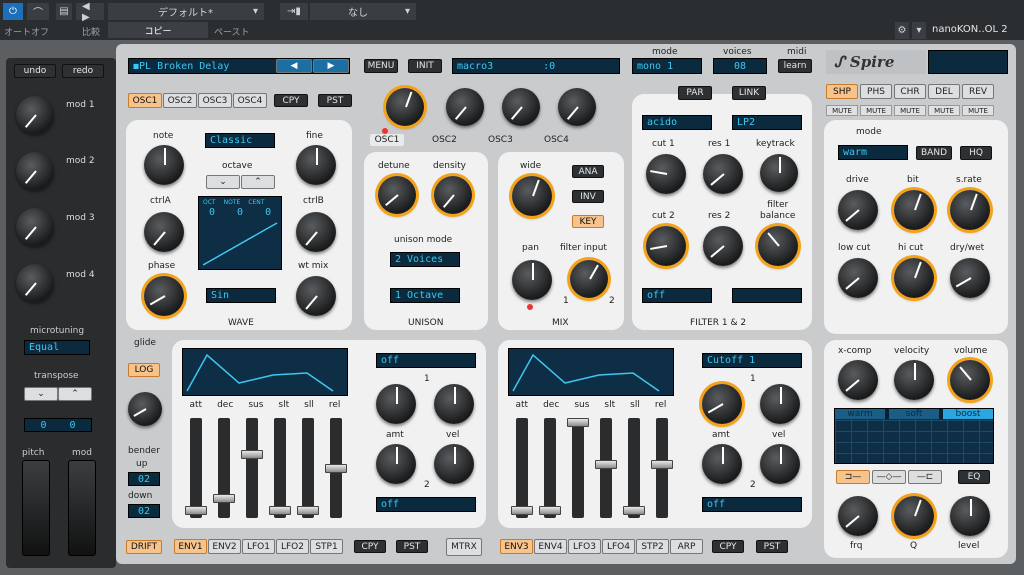 The image size is (1024, 575). I want to click on res1-knob, so click(723, 174).